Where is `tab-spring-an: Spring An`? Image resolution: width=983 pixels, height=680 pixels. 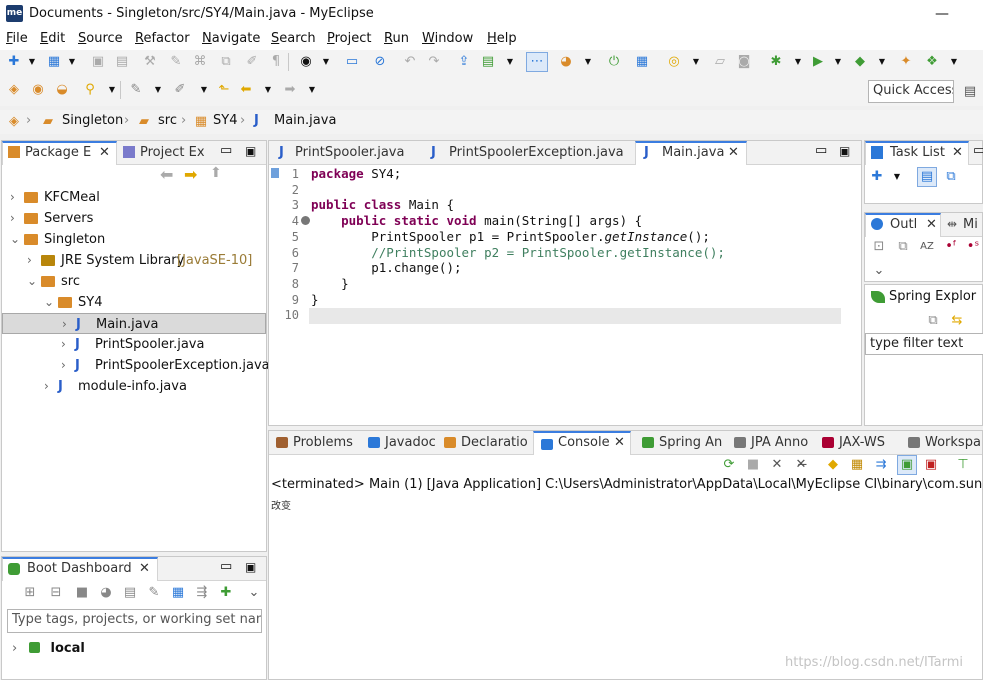 tab-spring-an: Spring An is located at coordinates (678, 443).